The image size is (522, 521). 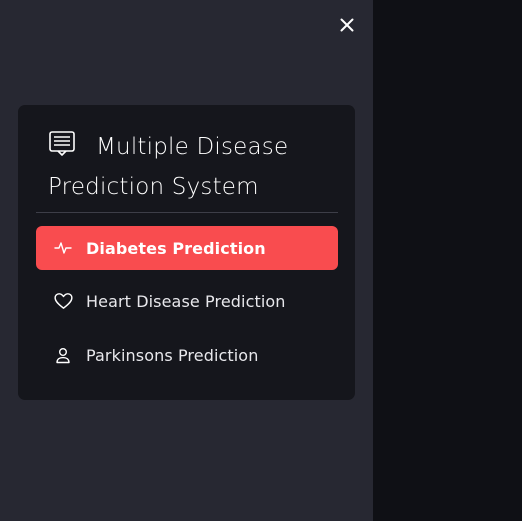 What do you see at coordinates (63, 248) in the screenshot?
I see `activity-icon` at bounding box center [63, 248].